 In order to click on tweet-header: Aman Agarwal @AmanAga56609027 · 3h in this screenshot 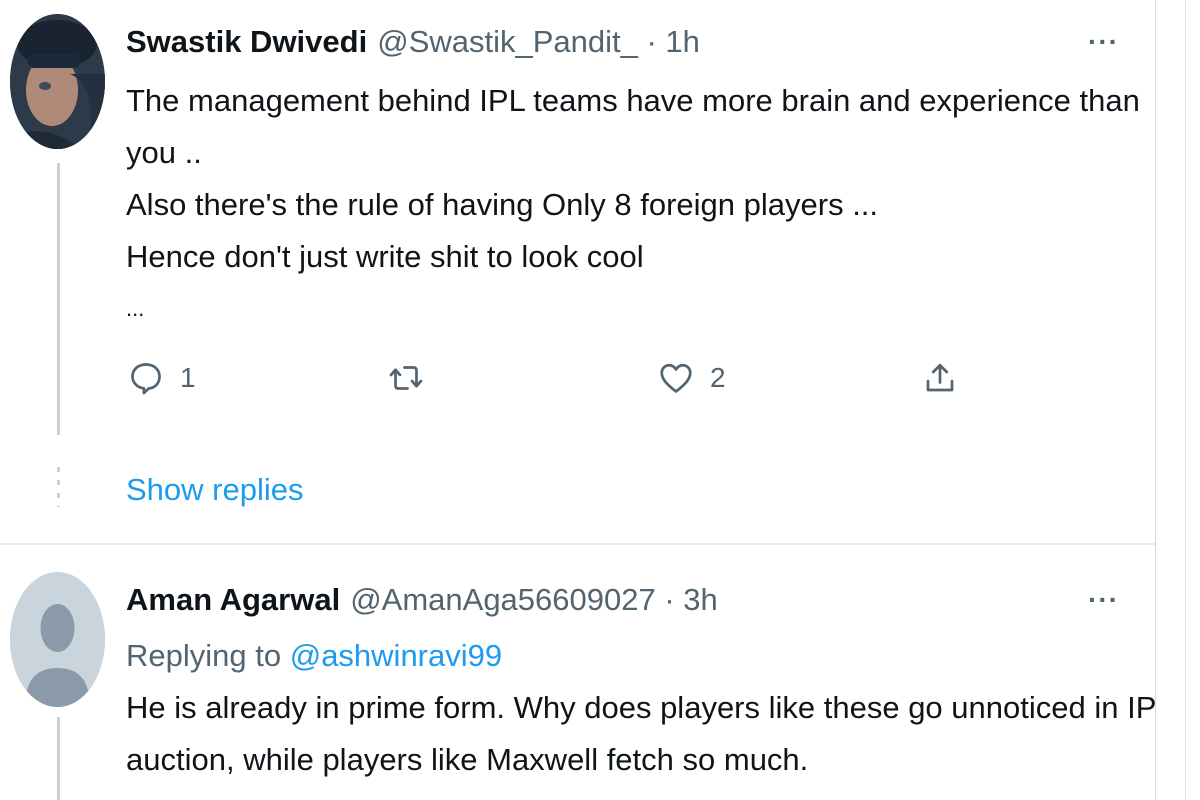, I will do `click(422, 600)`.